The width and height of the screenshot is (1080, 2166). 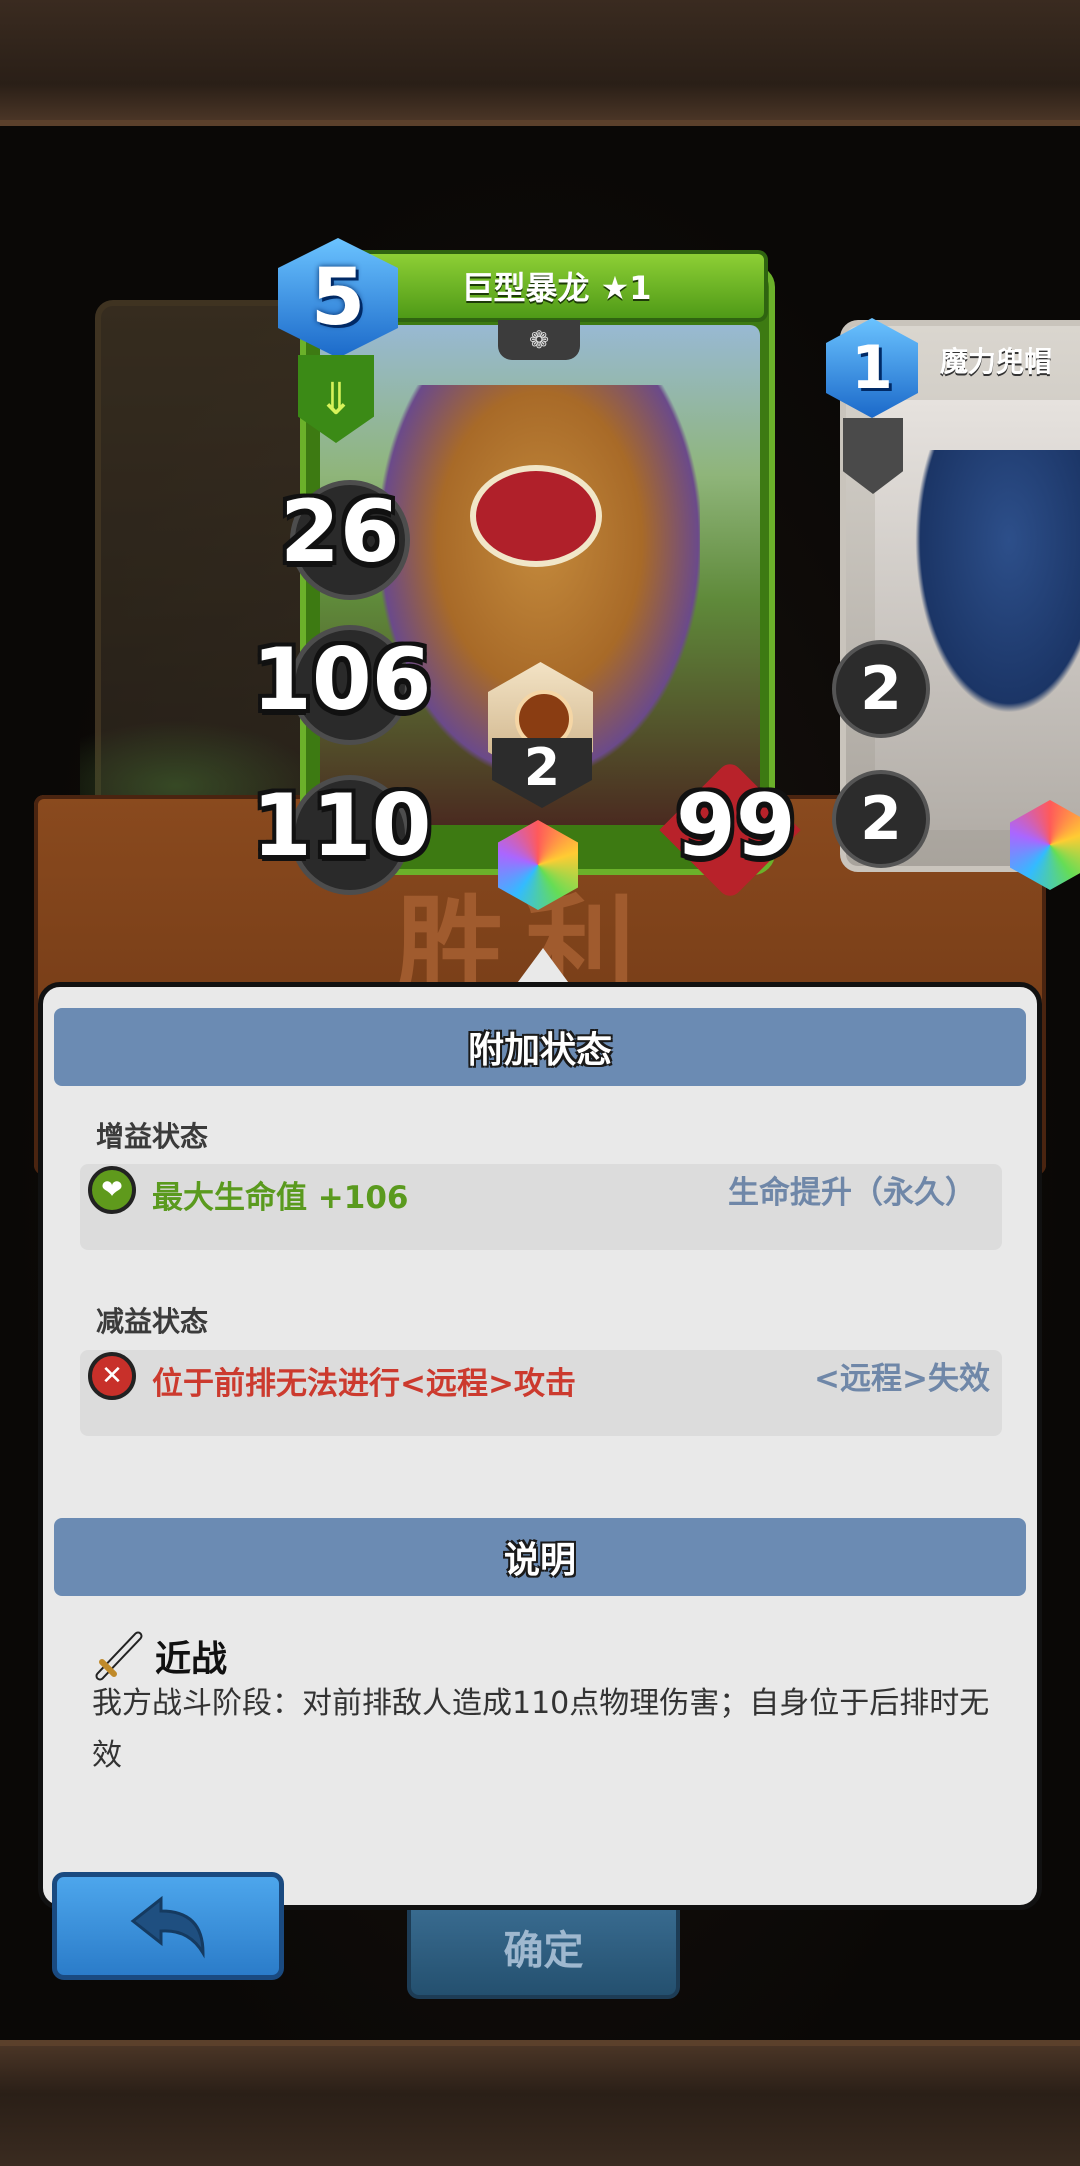 What do you see at coordinates (543, 1947) in the screenshot?
I see `confirm-button: 确定` at bounding box center [543, 1947].